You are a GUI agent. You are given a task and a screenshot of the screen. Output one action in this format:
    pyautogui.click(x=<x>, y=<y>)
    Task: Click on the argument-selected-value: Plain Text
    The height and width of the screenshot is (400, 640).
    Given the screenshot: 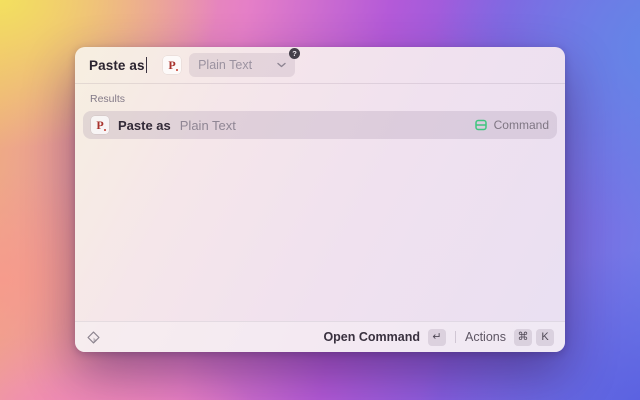 What is the action you would take?
    pyautogui.click(x=225, y=65)
    